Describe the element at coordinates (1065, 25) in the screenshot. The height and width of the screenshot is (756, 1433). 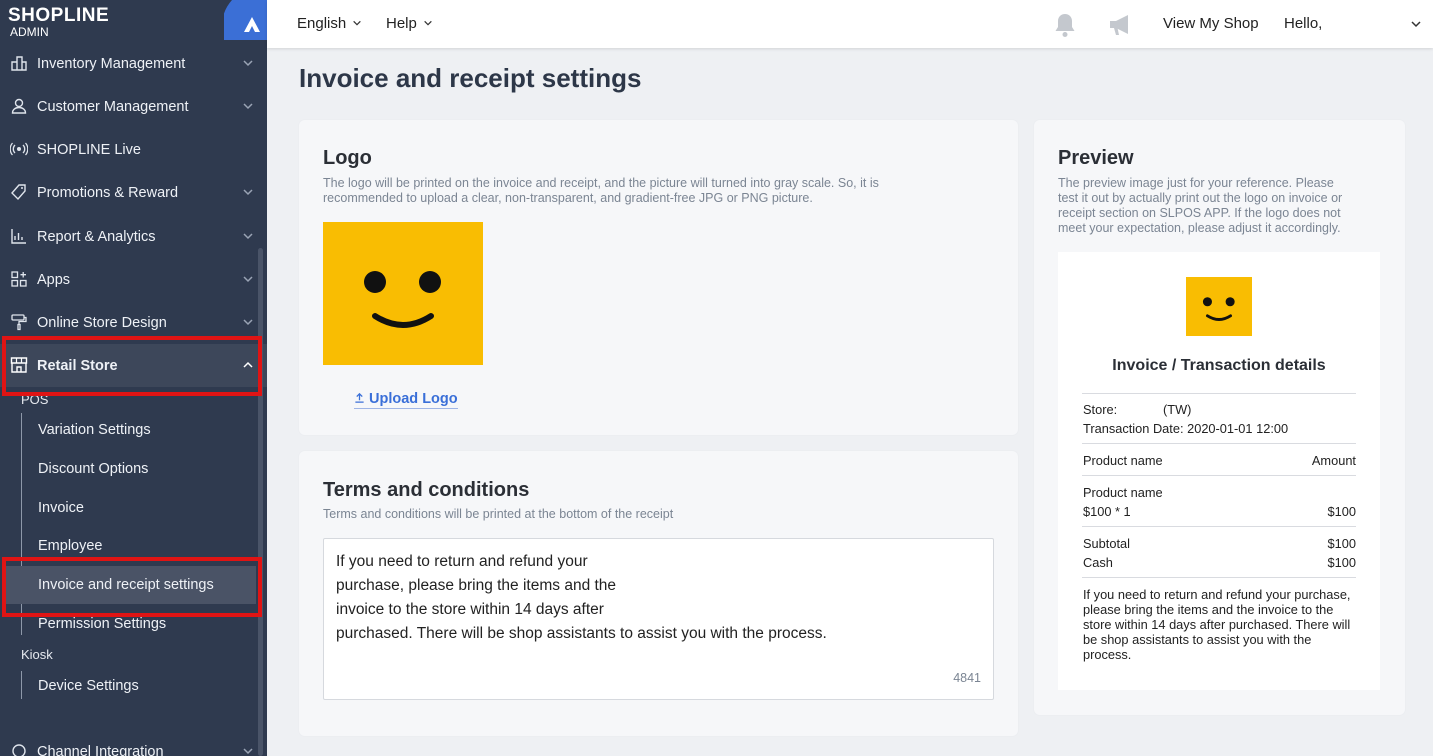
I see `bell-icon` at that location.